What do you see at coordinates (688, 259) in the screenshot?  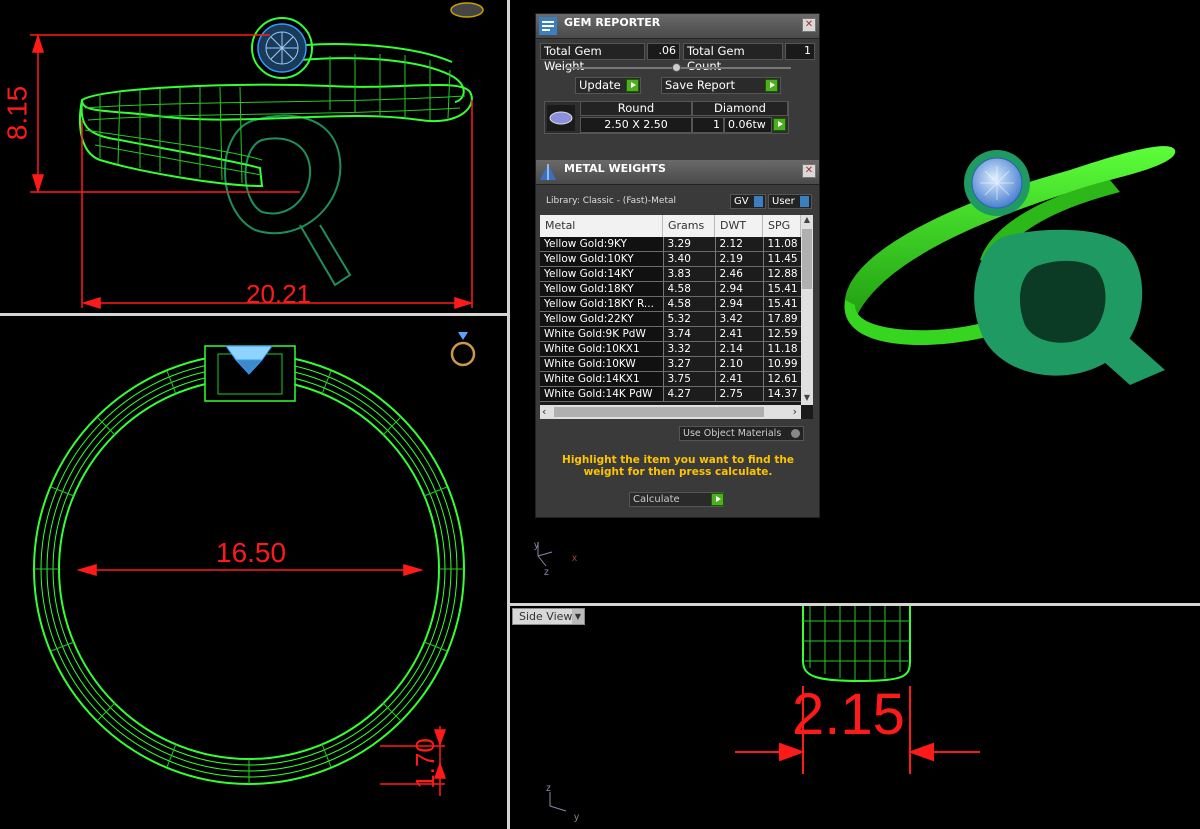 I see `grams-cell: 3.40` at bounding box center [688, 259].